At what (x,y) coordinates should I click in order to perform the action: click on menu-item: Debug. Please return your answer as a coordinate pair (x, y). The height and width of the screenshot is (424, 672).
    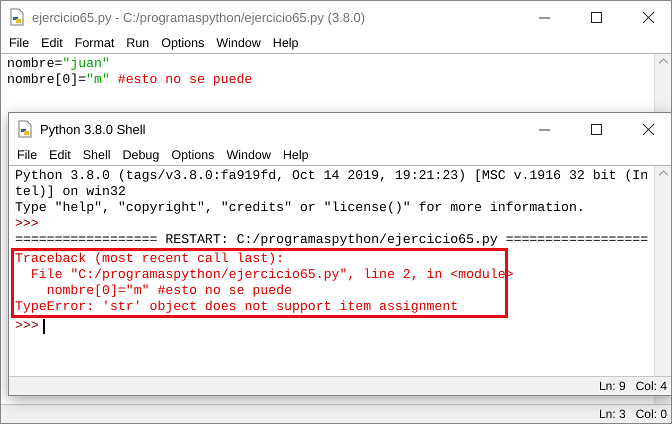
    Looking at the image, I should click on (141, 155).